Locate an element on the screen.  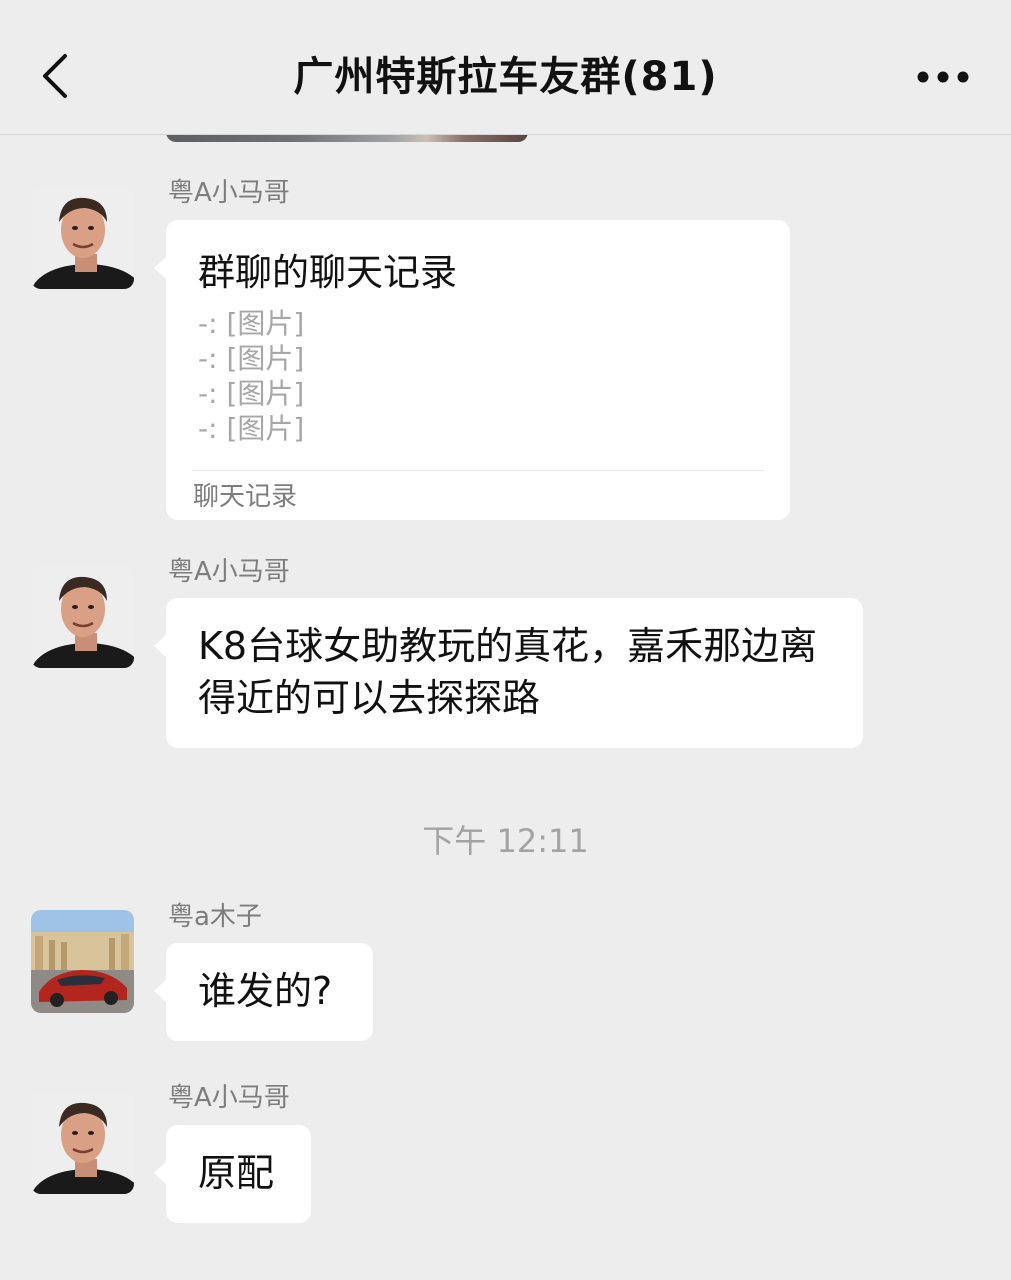
more-button is located at coordinates (943, 77).